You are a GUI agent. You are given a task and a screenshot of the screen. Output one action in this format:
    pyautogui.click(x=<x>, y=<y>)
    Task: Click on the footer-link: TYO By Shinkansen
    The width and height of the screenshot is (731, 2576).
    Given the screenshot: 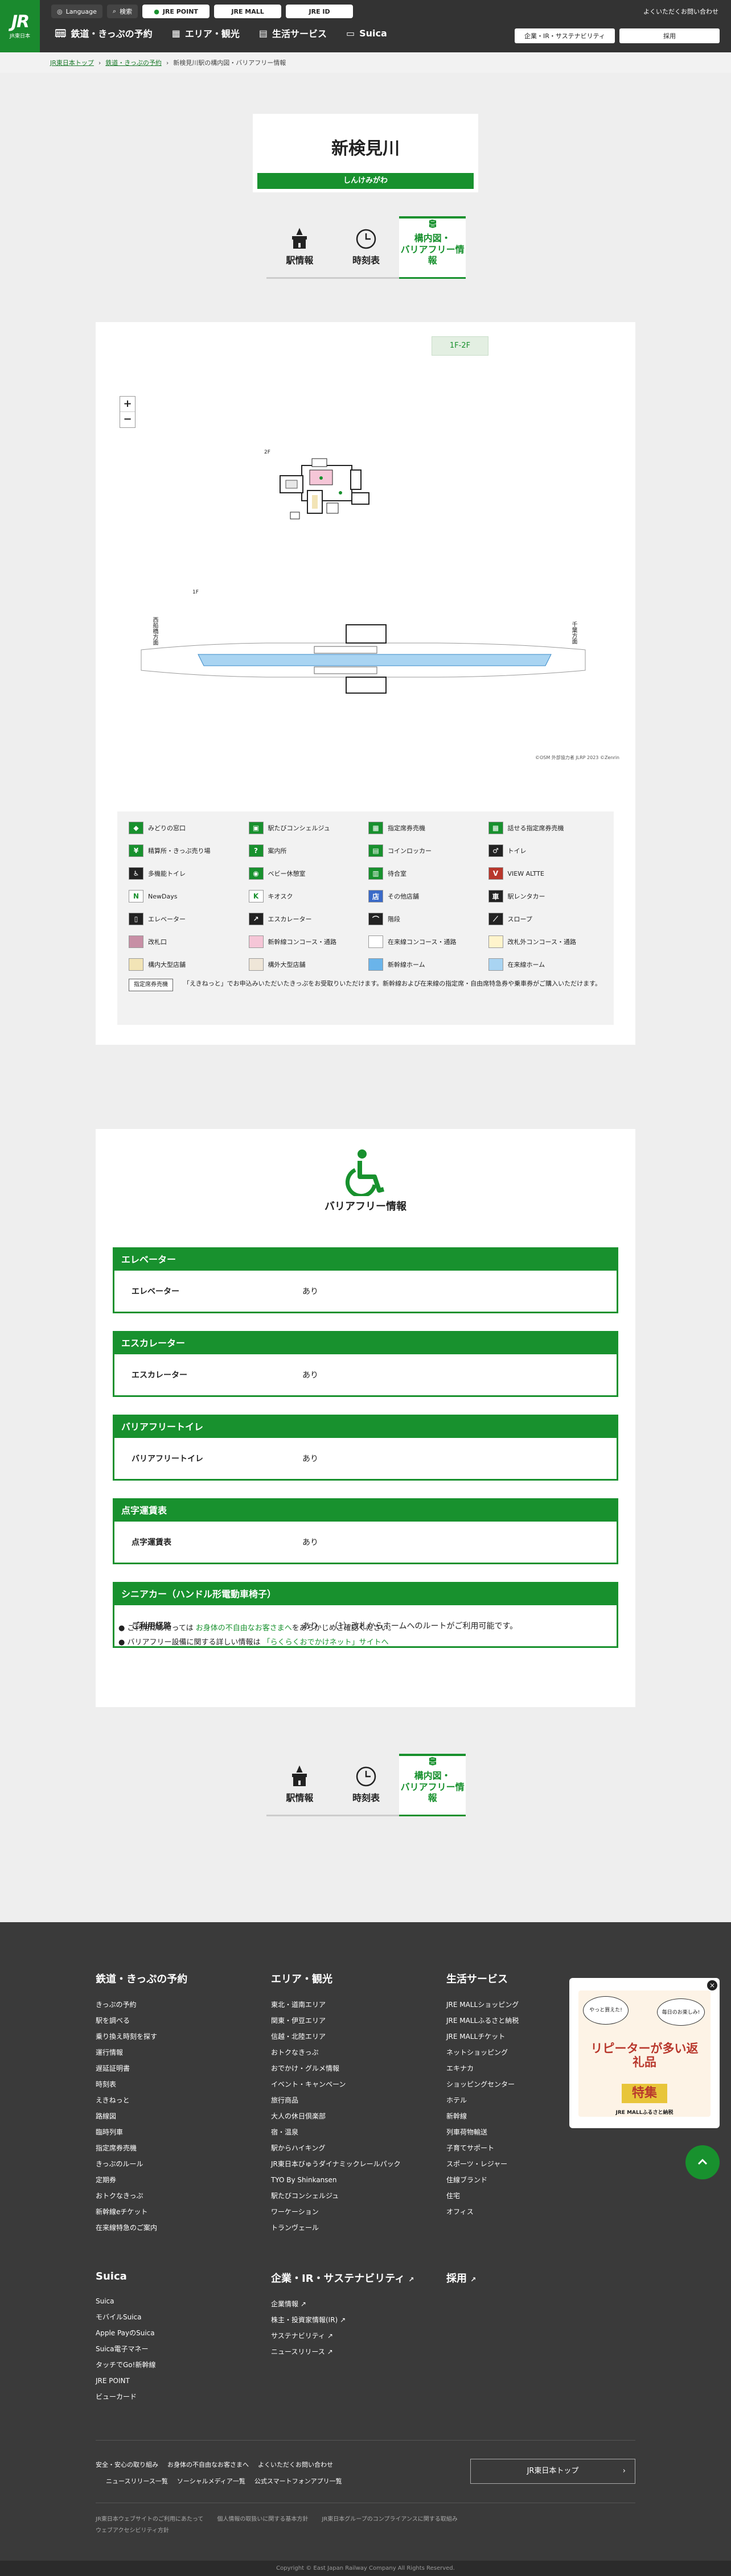 What is the action you would take?
    pyautogui.click(x=336, y=2180)
    